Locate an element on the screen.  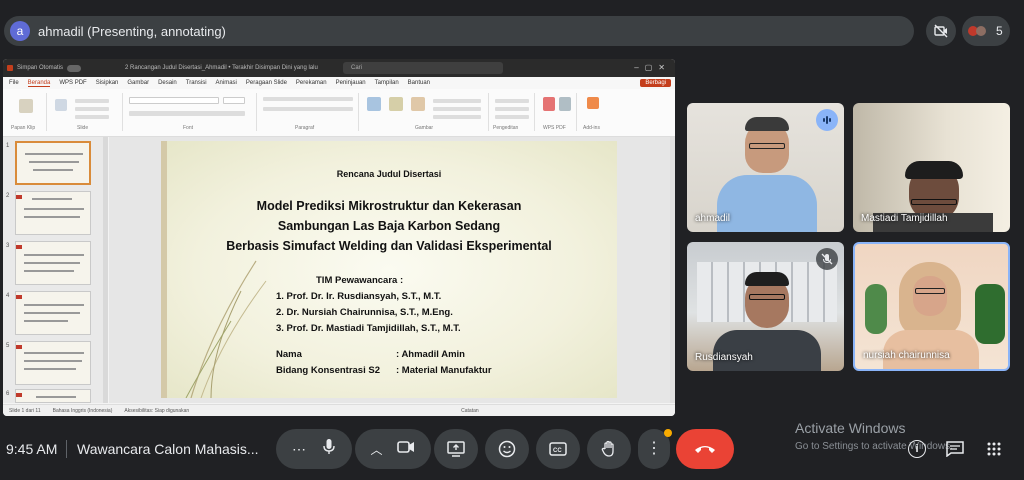
hang-up-icon is located at coordinates (705, 449).